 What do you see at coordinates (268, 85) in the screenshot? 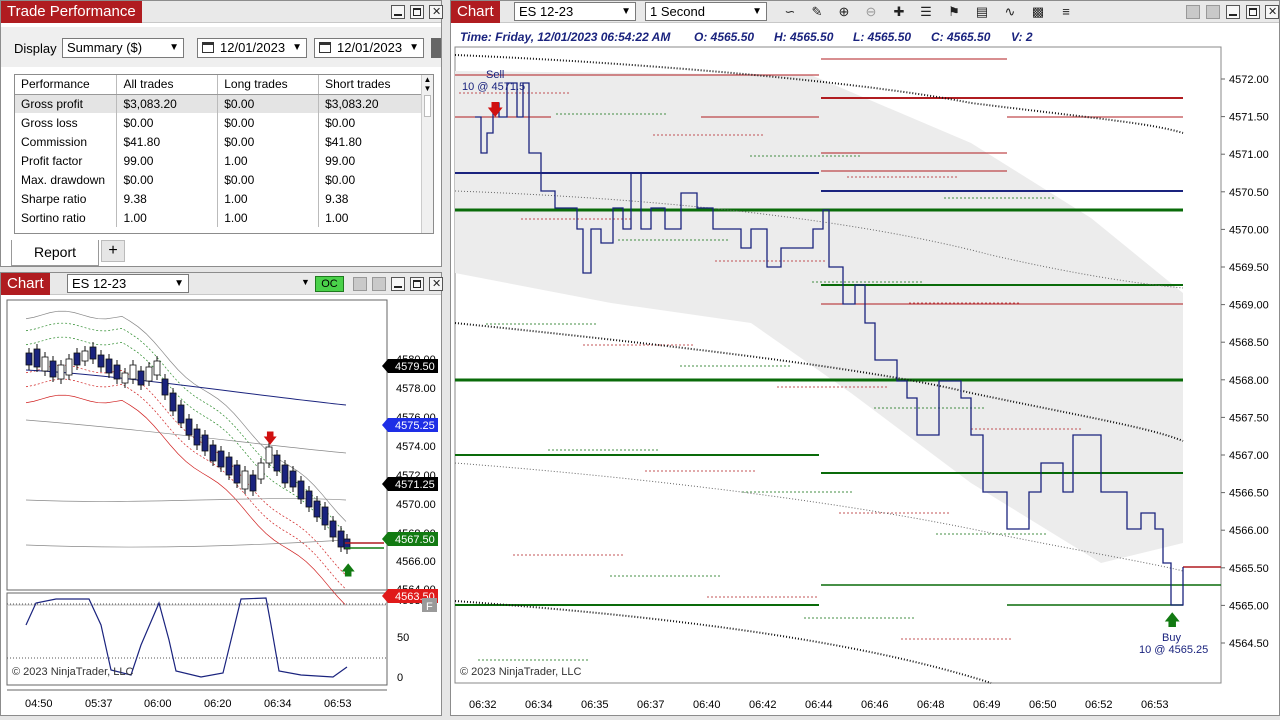
I see `col-header: Long trades` at bounding box center [268, 85].